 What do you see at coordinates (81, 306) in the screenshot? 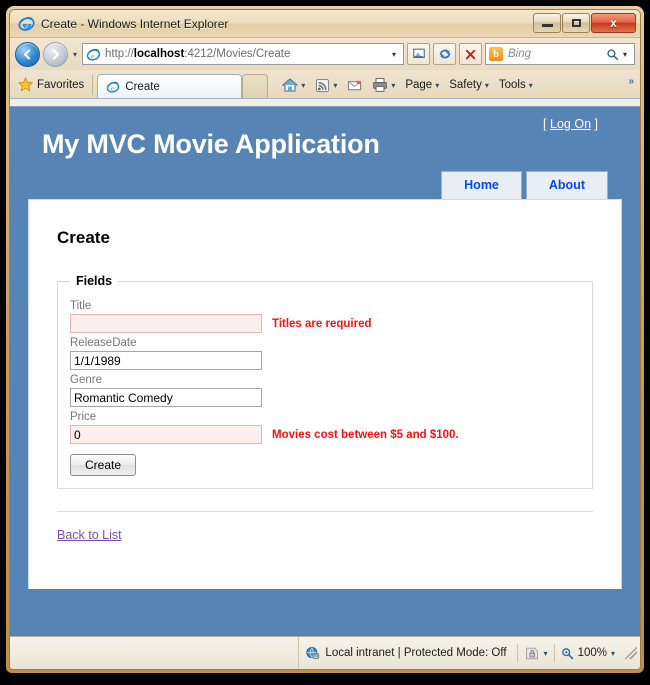
I see `label-title: Title` at bounding box center [81, 306].